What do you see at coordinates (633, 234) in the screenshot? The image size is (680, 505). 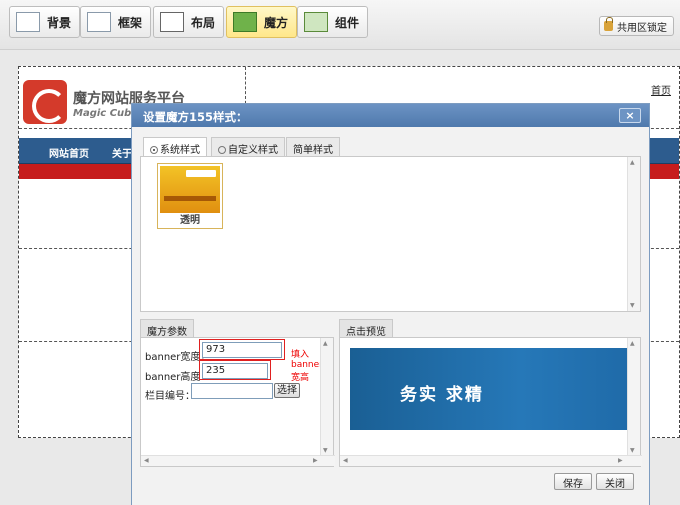 I see `vertical-scrollbar: ▲ ▼` at bounding box center [633, 234].